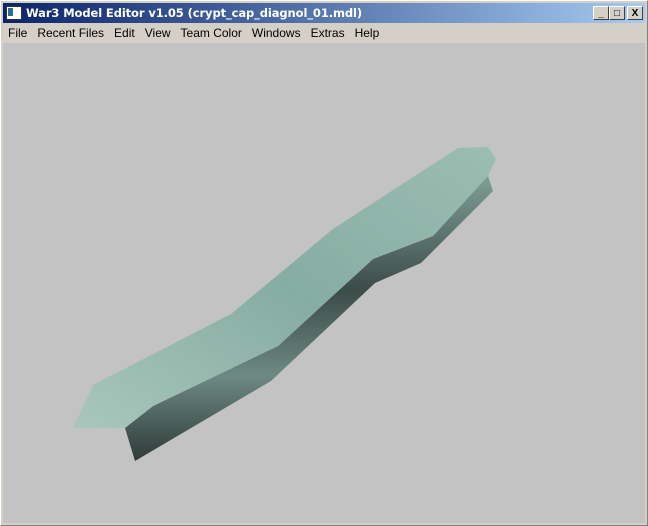 This screenshot has height=526, width=648. Describe the element at coordinates (158, 33) in the screenshot. I see `menu-view: View` at that location.